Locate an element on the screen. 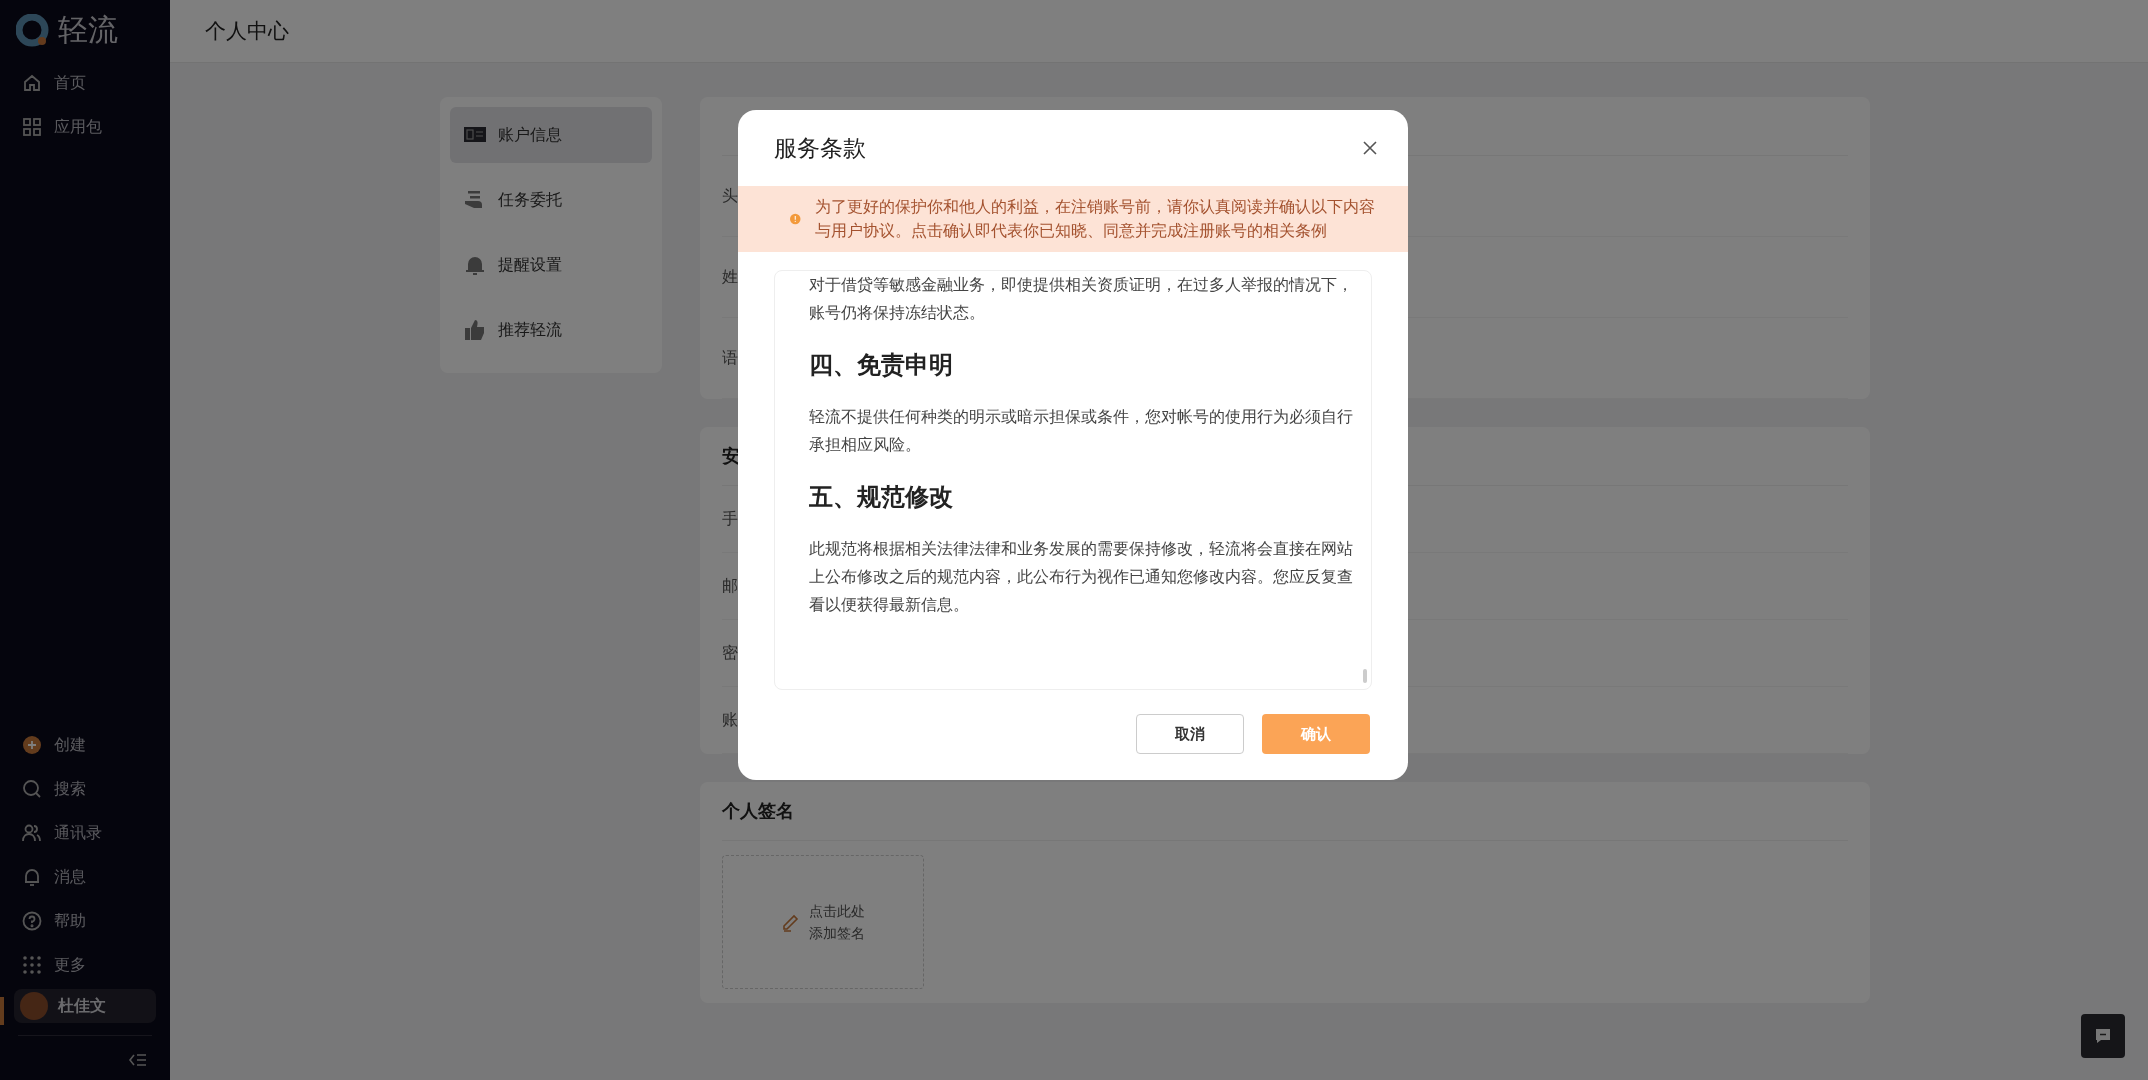 This screenshot has width=2148, height=1080. terms-heading: 四、免责申明 is located at coordinates (881, 365).